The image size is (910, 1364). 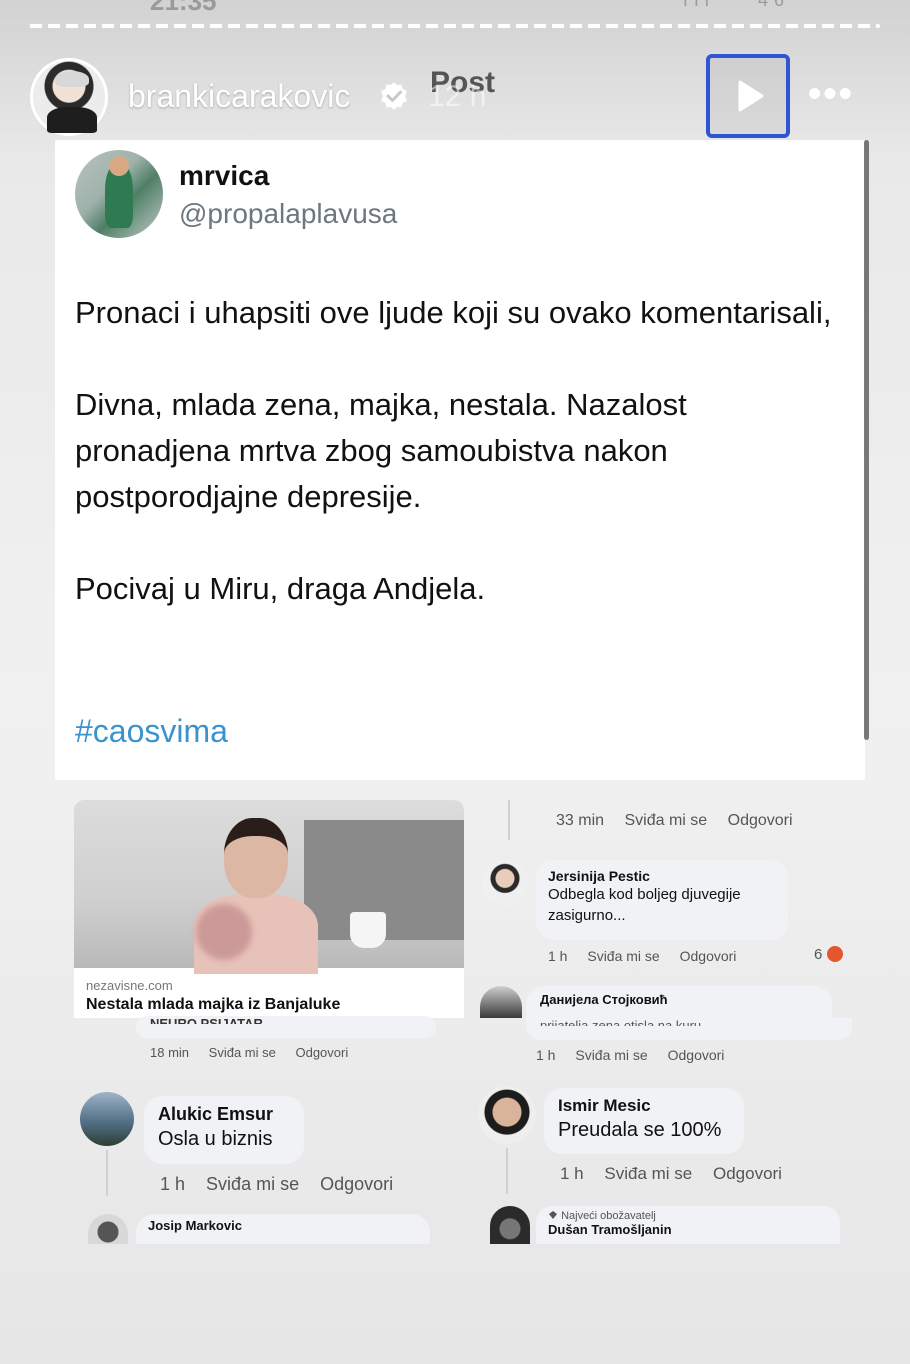 I want to click on commenter-name: Josip Markovic, so click(x=283, y=1225).